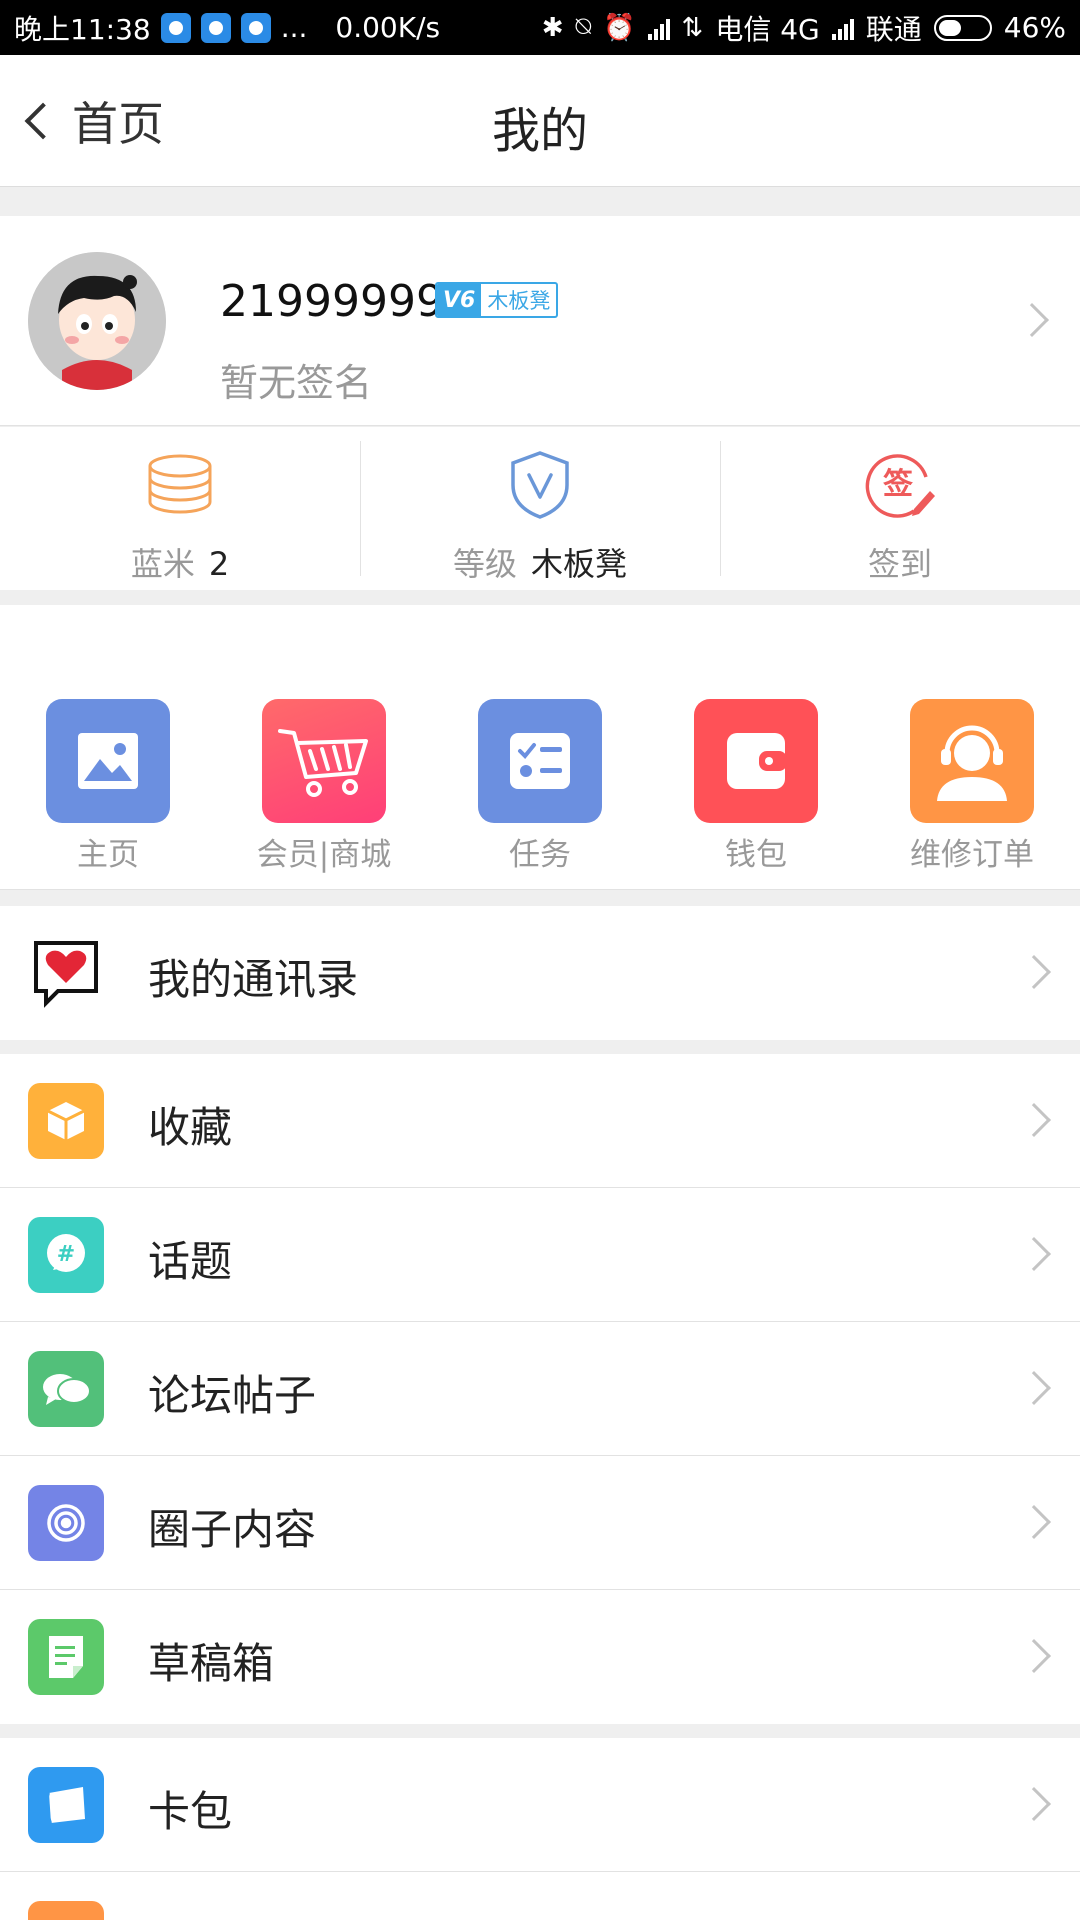  What do you see at coordinates (232, 1395) in the screenshot?
I see `menu-item-label: 论坛帖子` at bounding box center [232, 1395].